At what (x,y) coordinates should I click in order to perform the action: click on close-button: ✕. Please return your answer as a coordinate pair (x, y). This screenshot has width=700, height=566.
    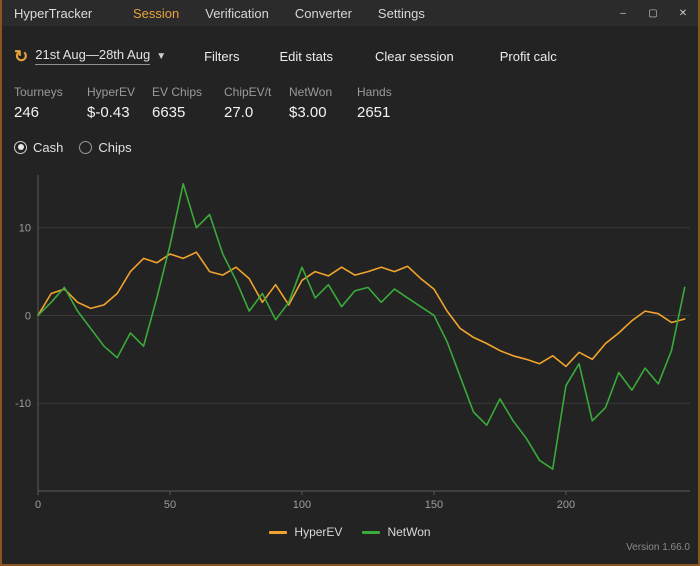
    Looking at the image, I should click on (683, 13).